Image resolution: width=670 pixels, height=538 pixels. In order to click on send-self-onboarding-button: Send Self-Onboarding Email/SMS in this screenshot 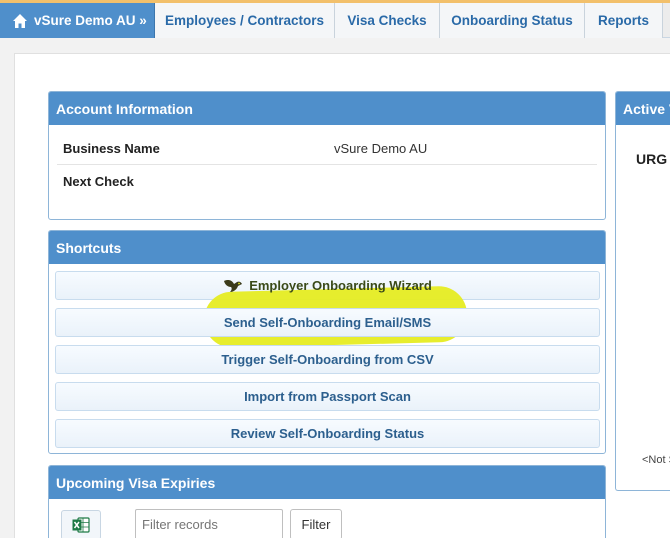, I will do `click(327, 322)`.